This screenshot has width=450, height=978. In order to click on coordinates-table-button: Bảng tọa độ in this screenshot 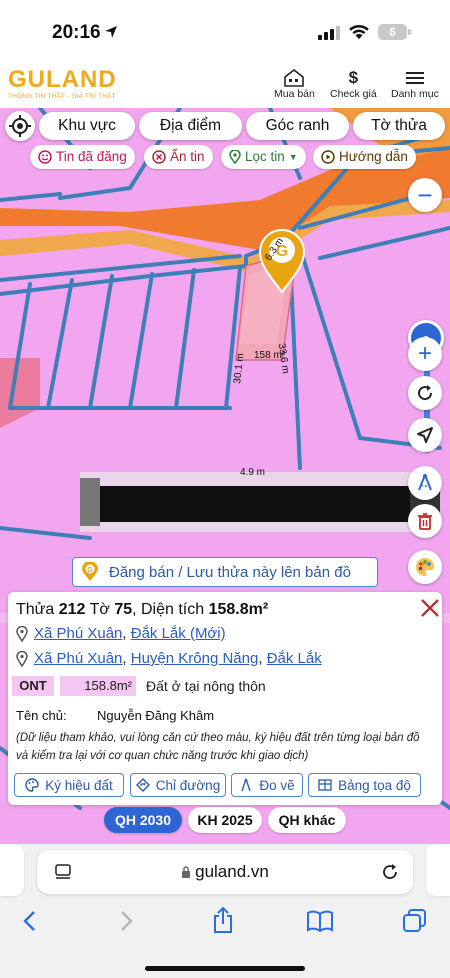, I will do `click(364, 785)`.